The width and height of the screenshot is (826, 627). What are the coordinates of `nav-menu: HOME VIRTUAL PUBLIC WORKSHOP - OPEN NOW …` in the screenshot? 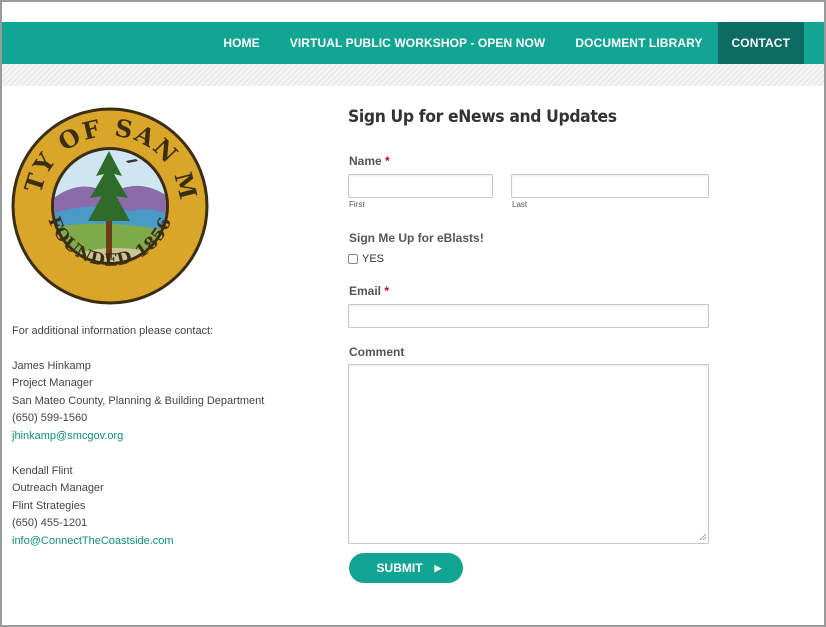 It's located at (506, 43).